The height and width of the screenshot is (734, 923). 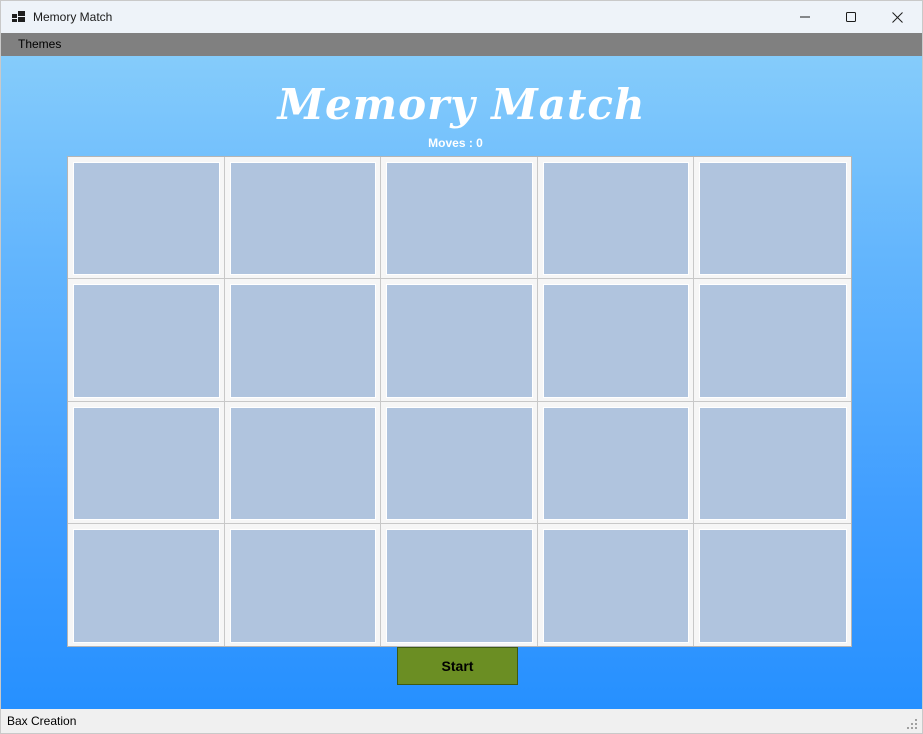 I want to click on menu-bar: Themes, so click(x=461, y=44).